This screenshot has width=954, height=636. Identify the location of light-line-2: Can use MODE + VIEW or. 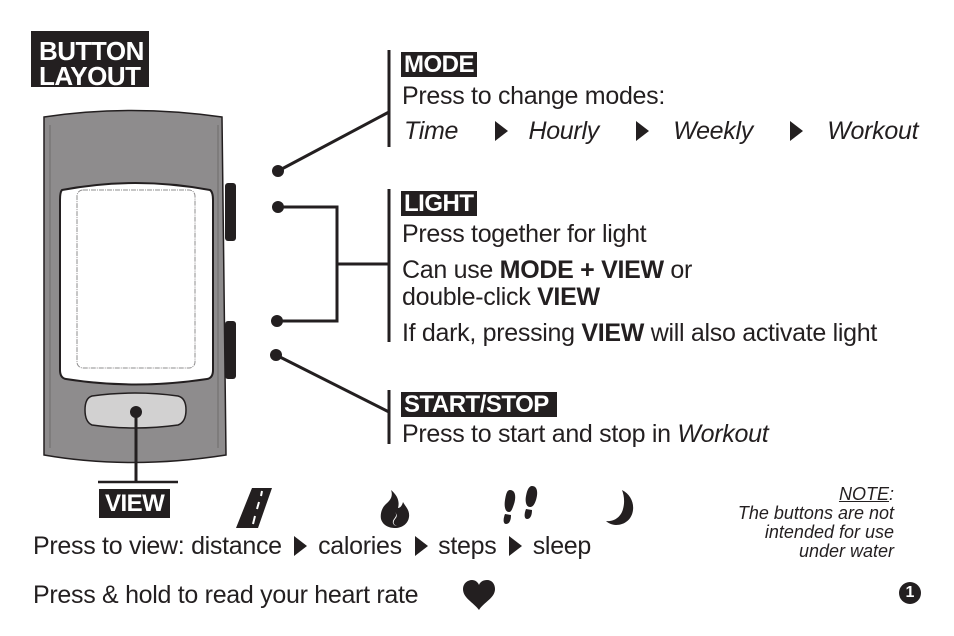
(547, 270).